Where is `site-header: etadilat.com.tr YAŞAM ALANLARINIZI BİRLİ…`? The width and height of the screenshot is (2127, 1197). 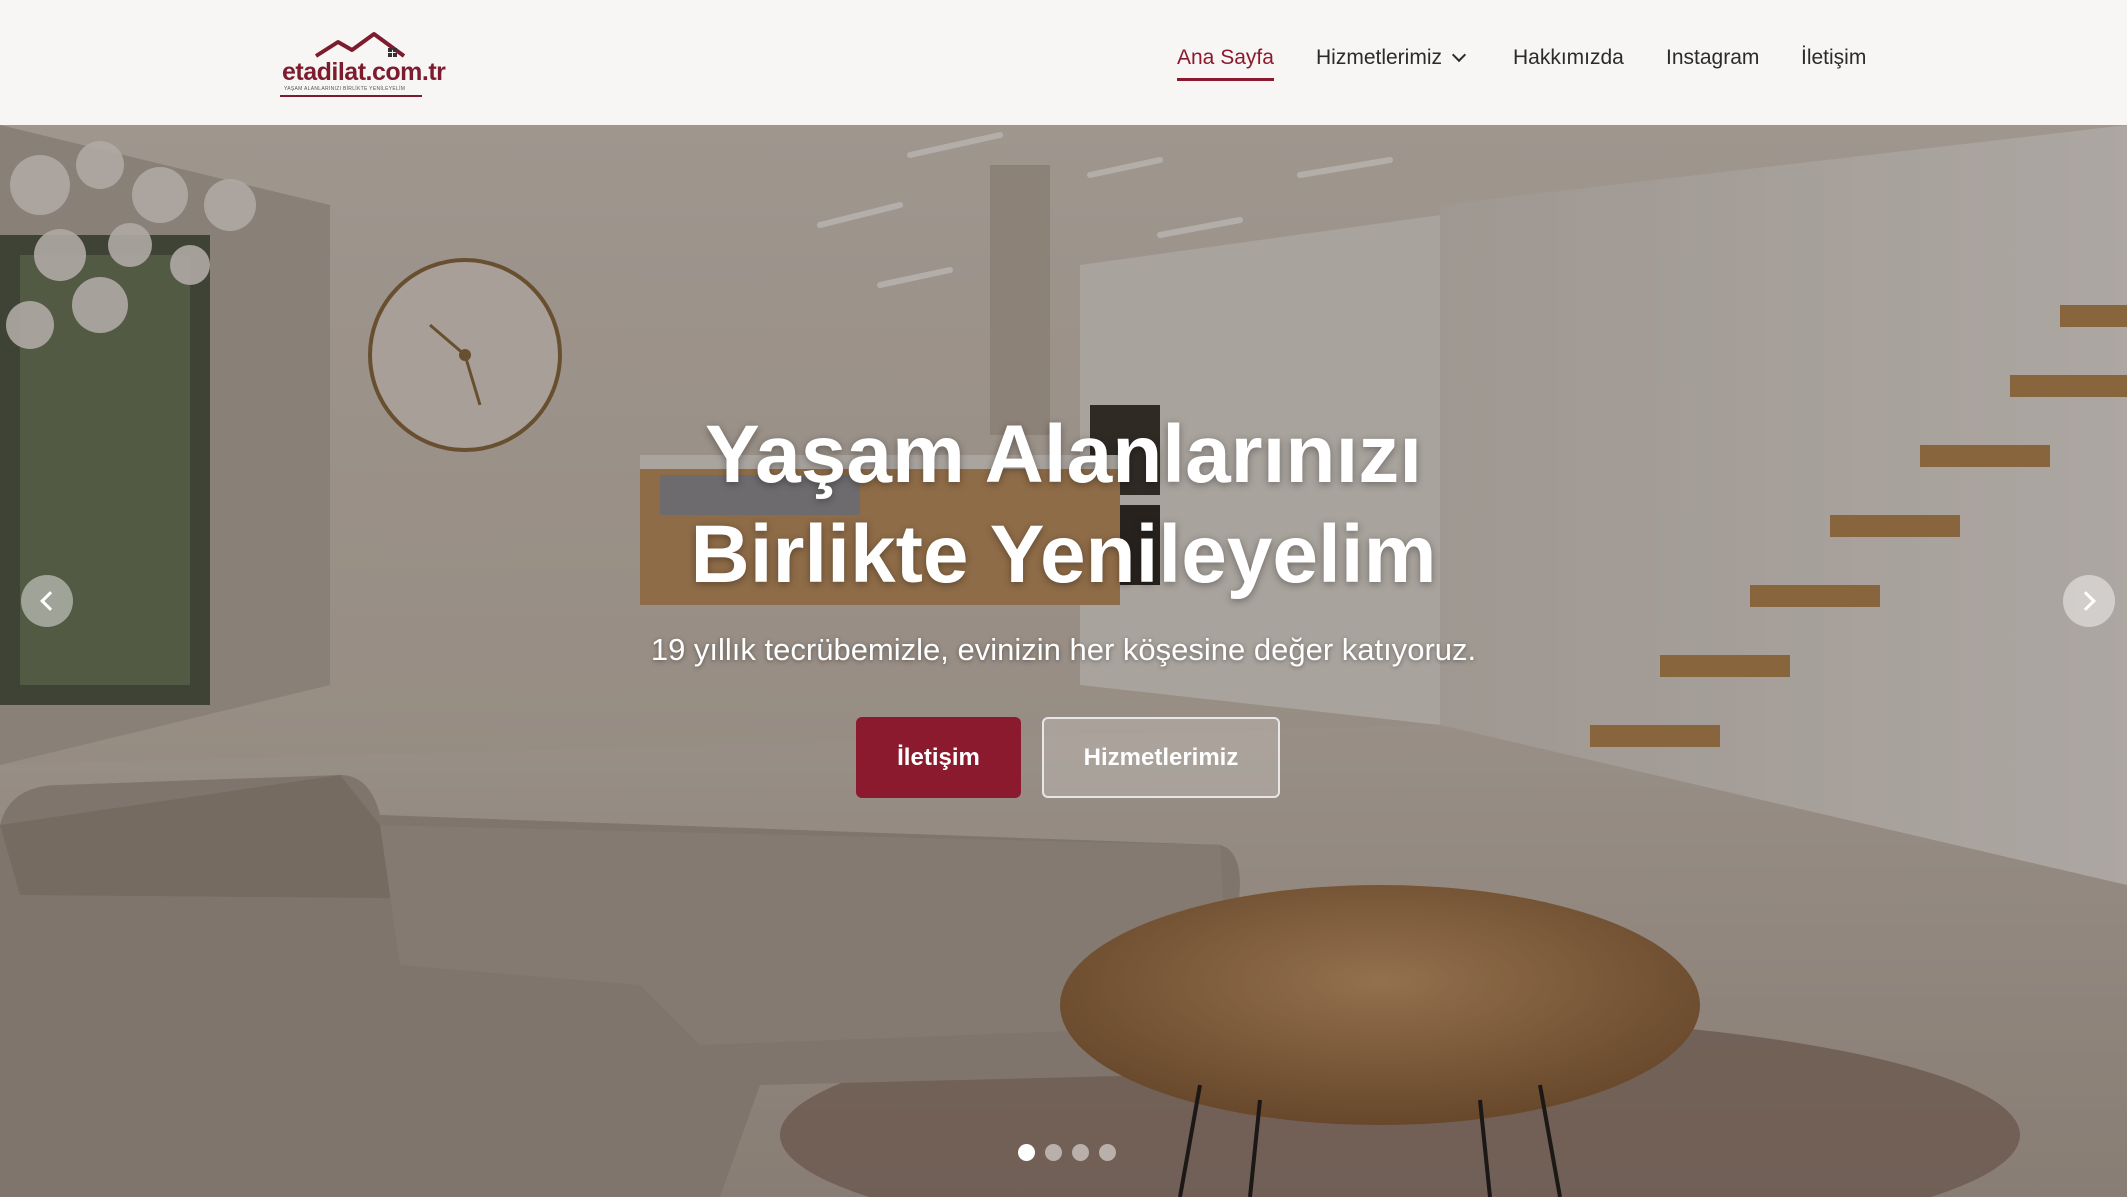
site-header: etadilat.com.tr YAŞAM ALANLARINIZI BİRLİ… is located at coordinates (1063, 62).